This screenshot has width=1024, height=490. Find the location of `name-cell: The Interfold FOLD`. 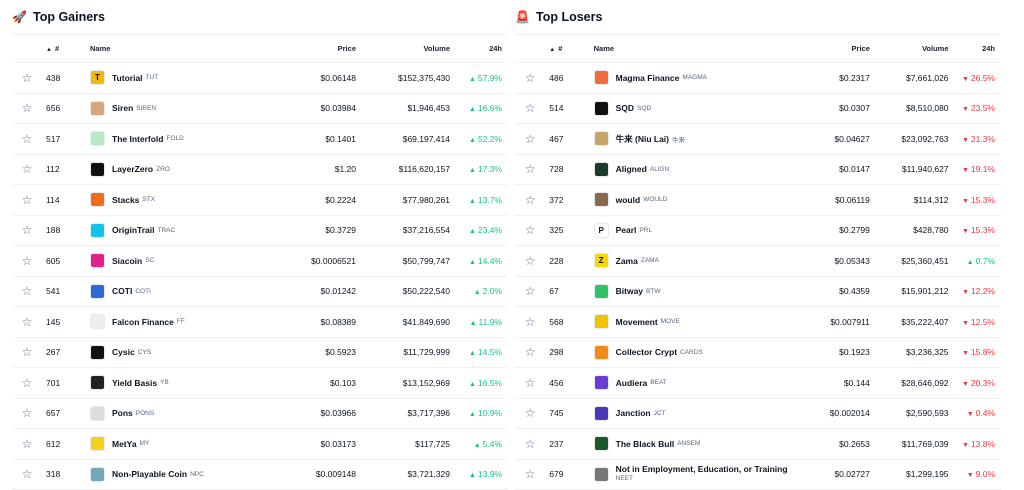

name-cell: The Interfold FOLD is located at coordinates (180, 139).